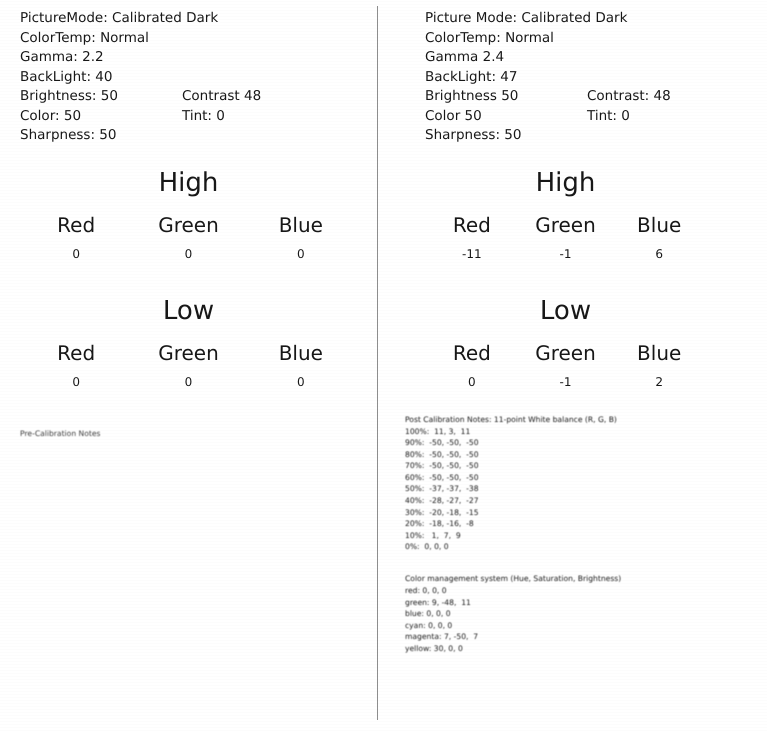 The height and width of the screenshot is (731, 767). I want to click on low-value-blue: 0, so click(301, 381).